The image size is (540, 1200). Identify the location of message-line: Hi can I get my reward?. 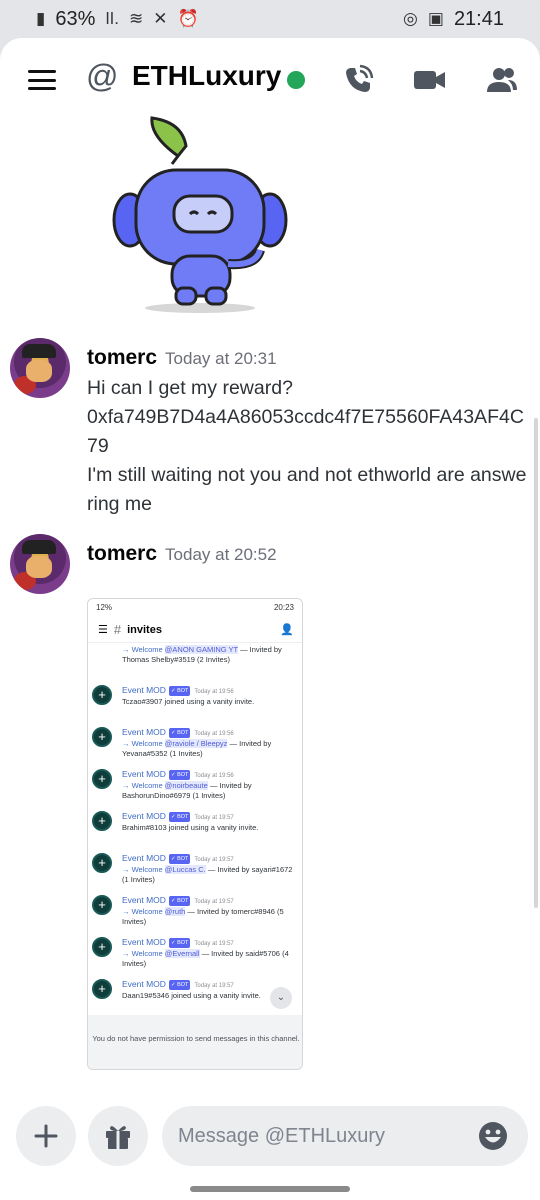
(190, 388).